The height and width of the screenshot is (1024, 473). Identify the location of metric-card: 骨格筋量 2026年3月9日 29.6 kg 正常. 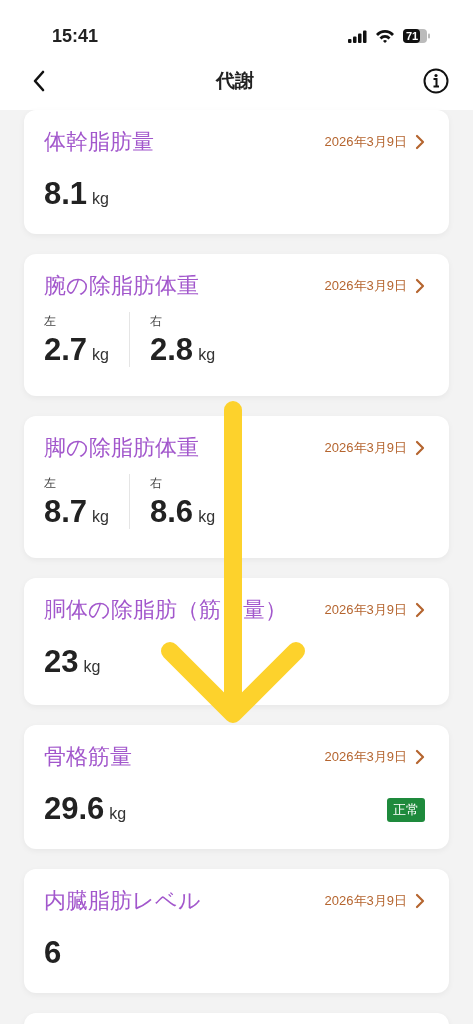
(236, 787).